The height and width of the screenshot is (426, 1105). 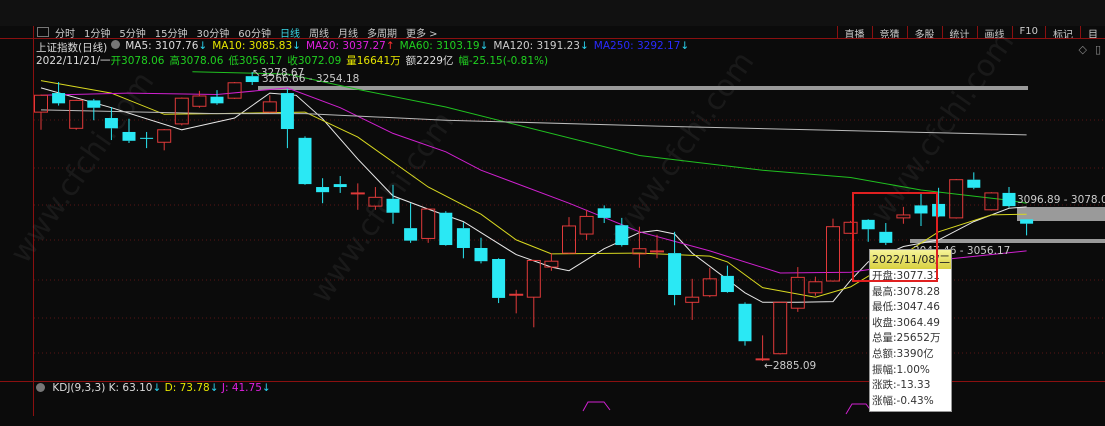 I want to click on range-top-label: 3266.66 - 3254.18, so click(x=311, y=79).